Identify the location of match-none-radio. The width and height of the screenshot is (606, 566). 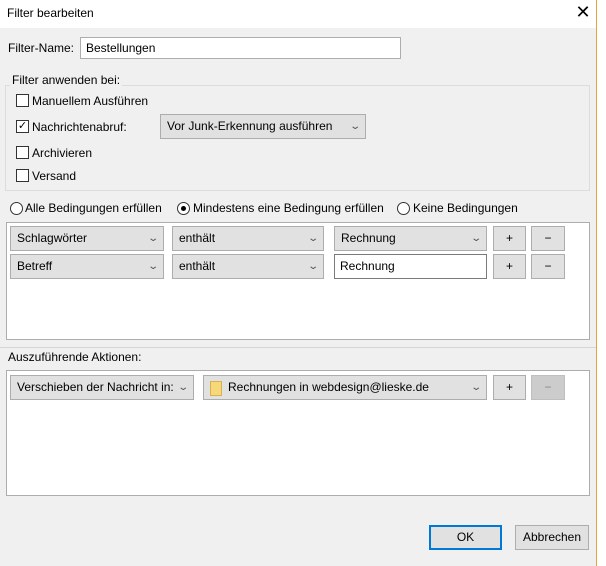
(403, 208).